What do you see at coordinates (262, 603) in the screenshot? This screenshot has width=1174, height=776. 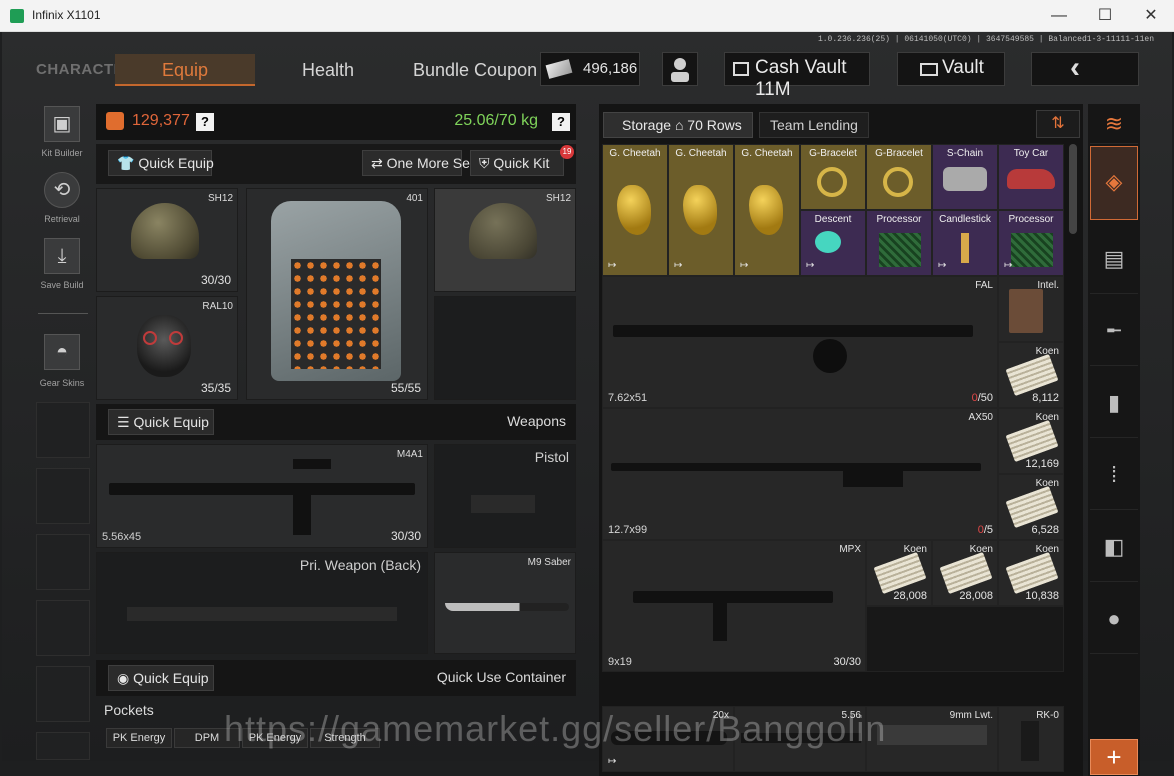 I see `back-weapon-slot: Pri. Weapon (Back)` at bounding box center [262, 603].